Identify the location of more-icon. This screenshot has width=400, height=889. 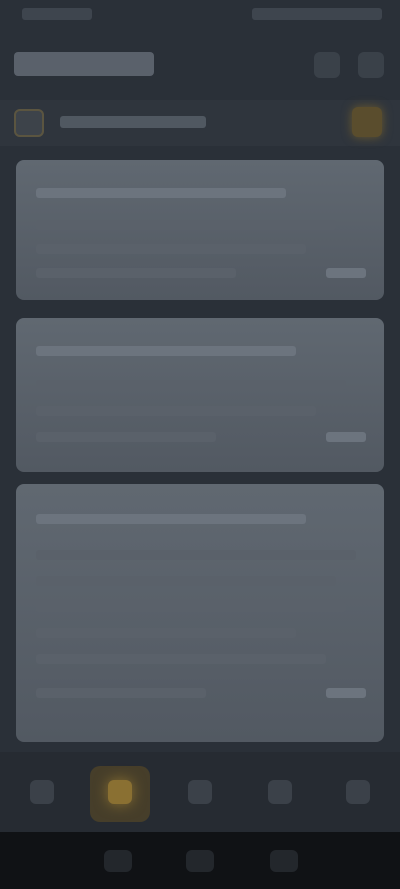
(371, 65).